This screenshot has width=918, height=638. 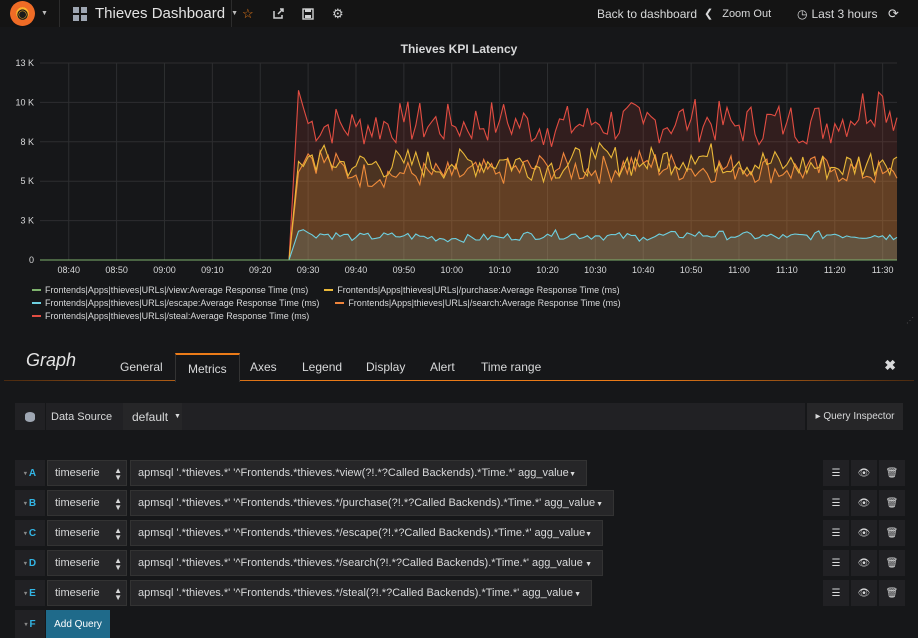 I want to click on query-ref-label: C, so click(x=32, y=533).